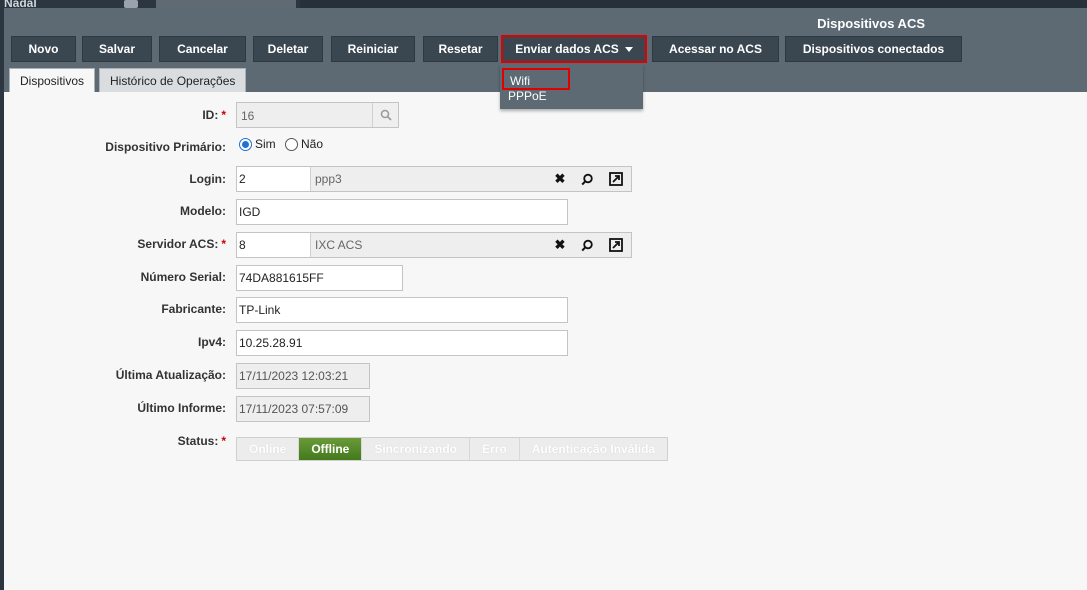  What do you see at coordinates (207, 179) in the screenshot?
I see `login-label: Login:` at bounding box center [207, 179].